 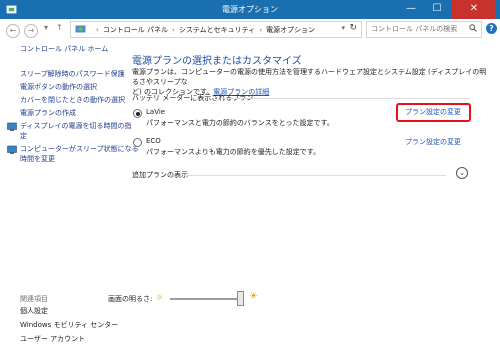 What do you see at coordinates (137, 113) in the screenshot?
I see `plan-lavie-radio` at bounding box center [137, 113].